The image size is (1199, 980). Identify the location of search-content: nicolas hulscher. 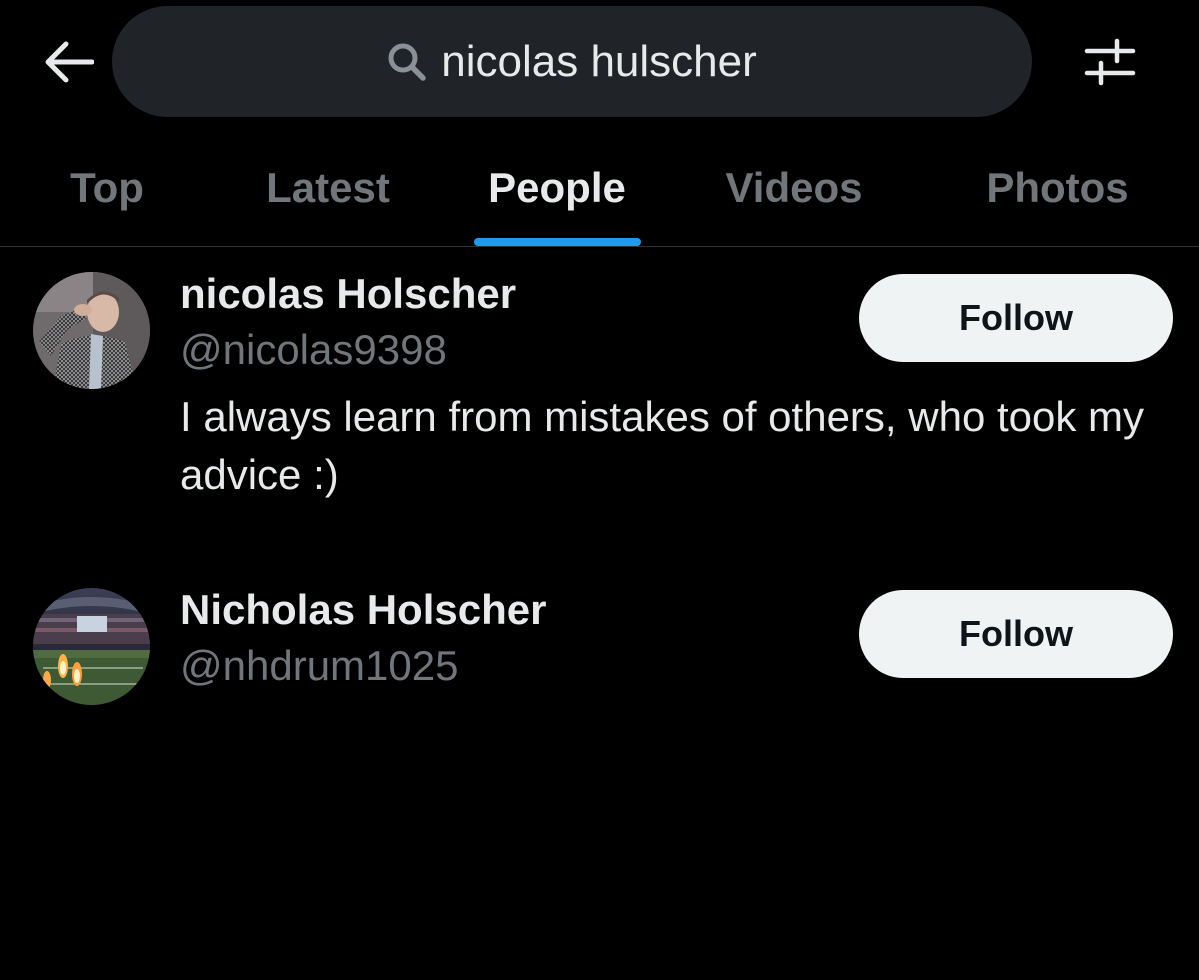
(572, 62).